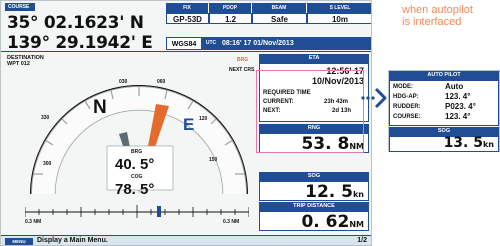 This screenshot has height=246, width=500. Describe the element at coordinates (407, 117) in the screenshot. I see `ap-course-label: COURSE:` at that location.